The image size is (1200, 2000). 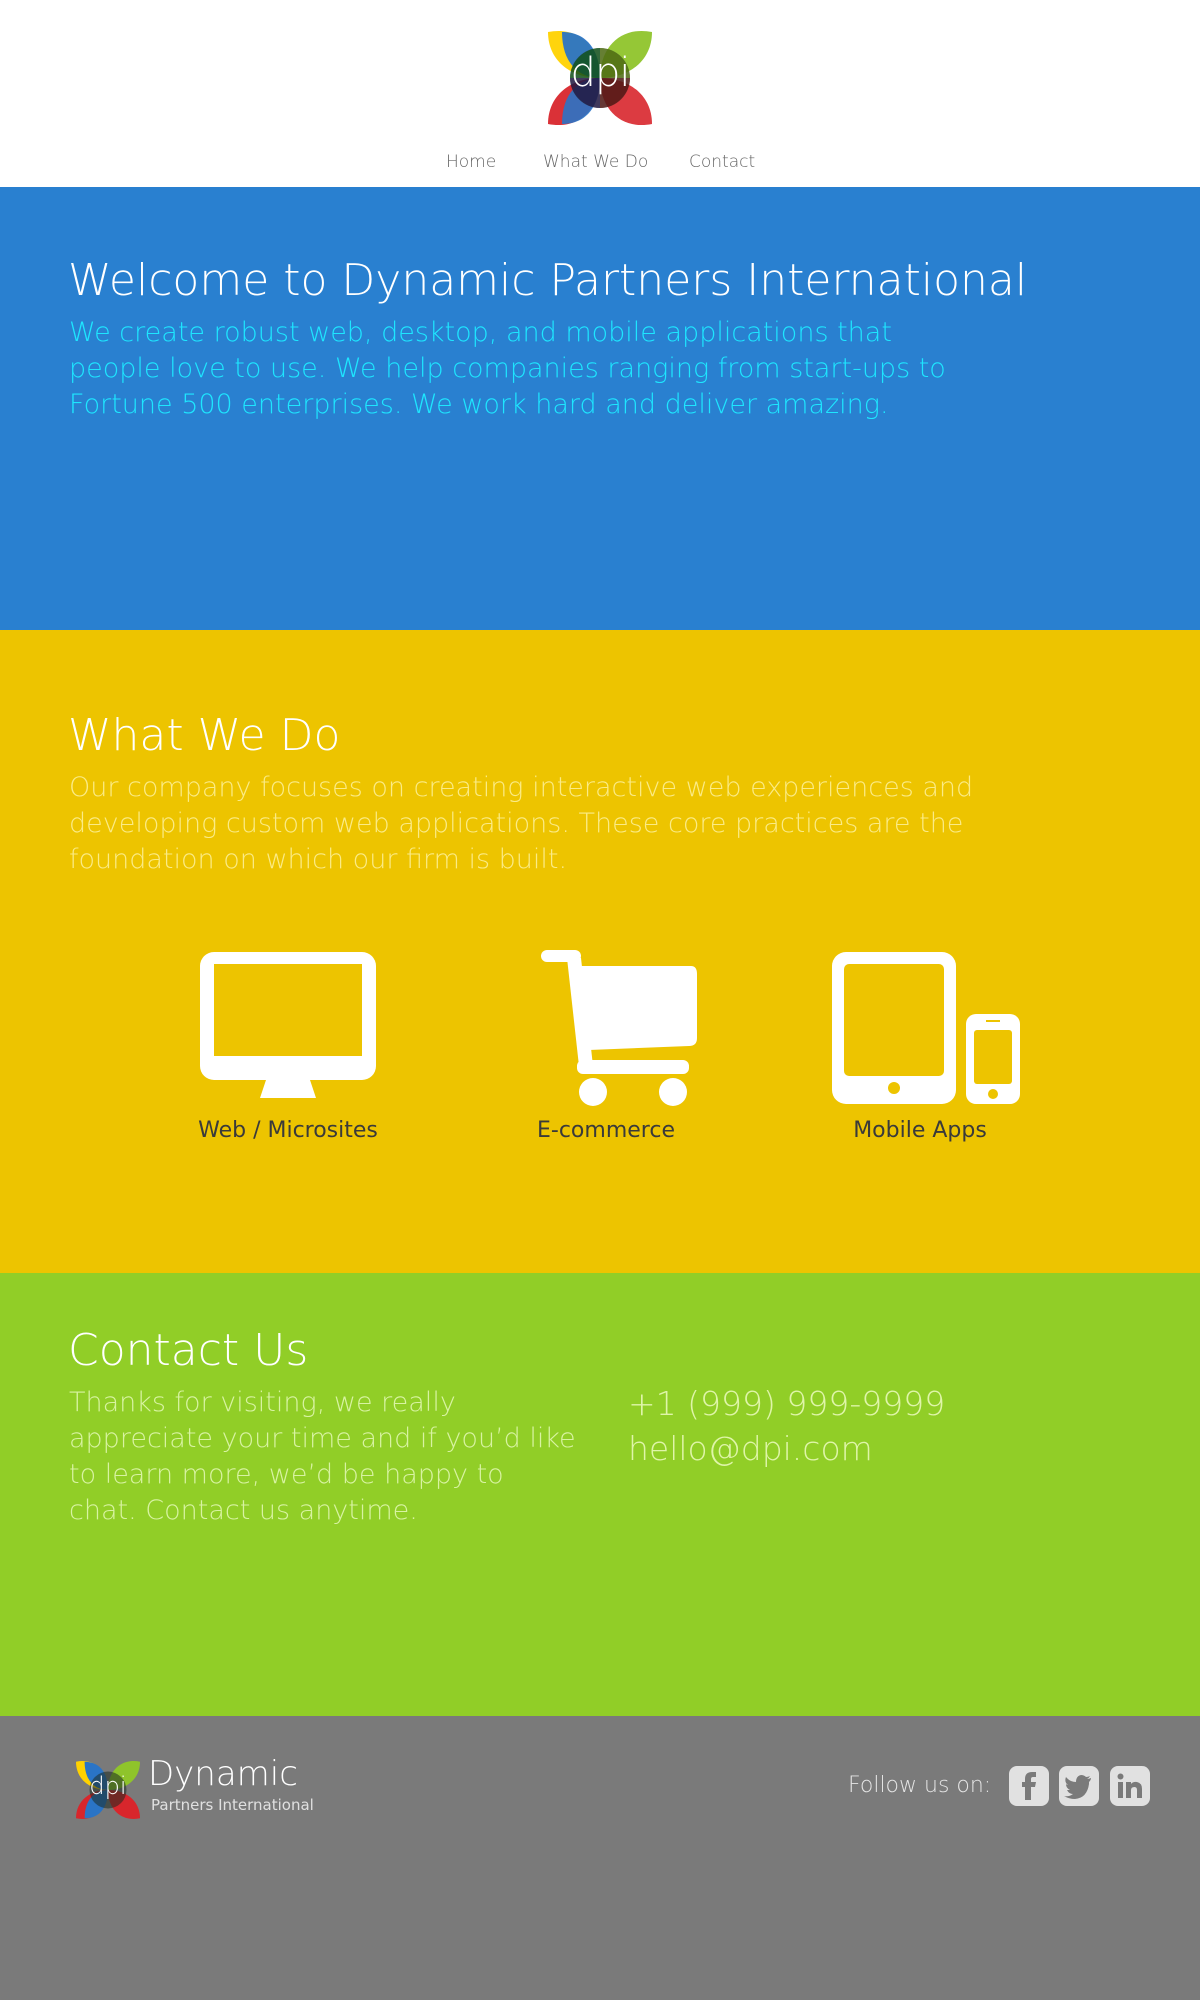 What do you see at coordinates (606, 1130) in the screenshot?
I see `service-label: E-commerce` at bounding box center [606, 1130].